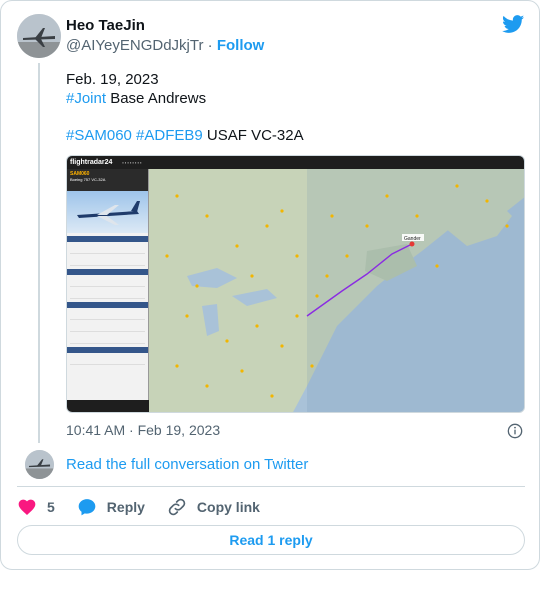  Describe the element at coordinates (143, 430) in the screenshot. I see `tweet-timestamp: 10:41 AM · Feb 19, 2023` at that location.